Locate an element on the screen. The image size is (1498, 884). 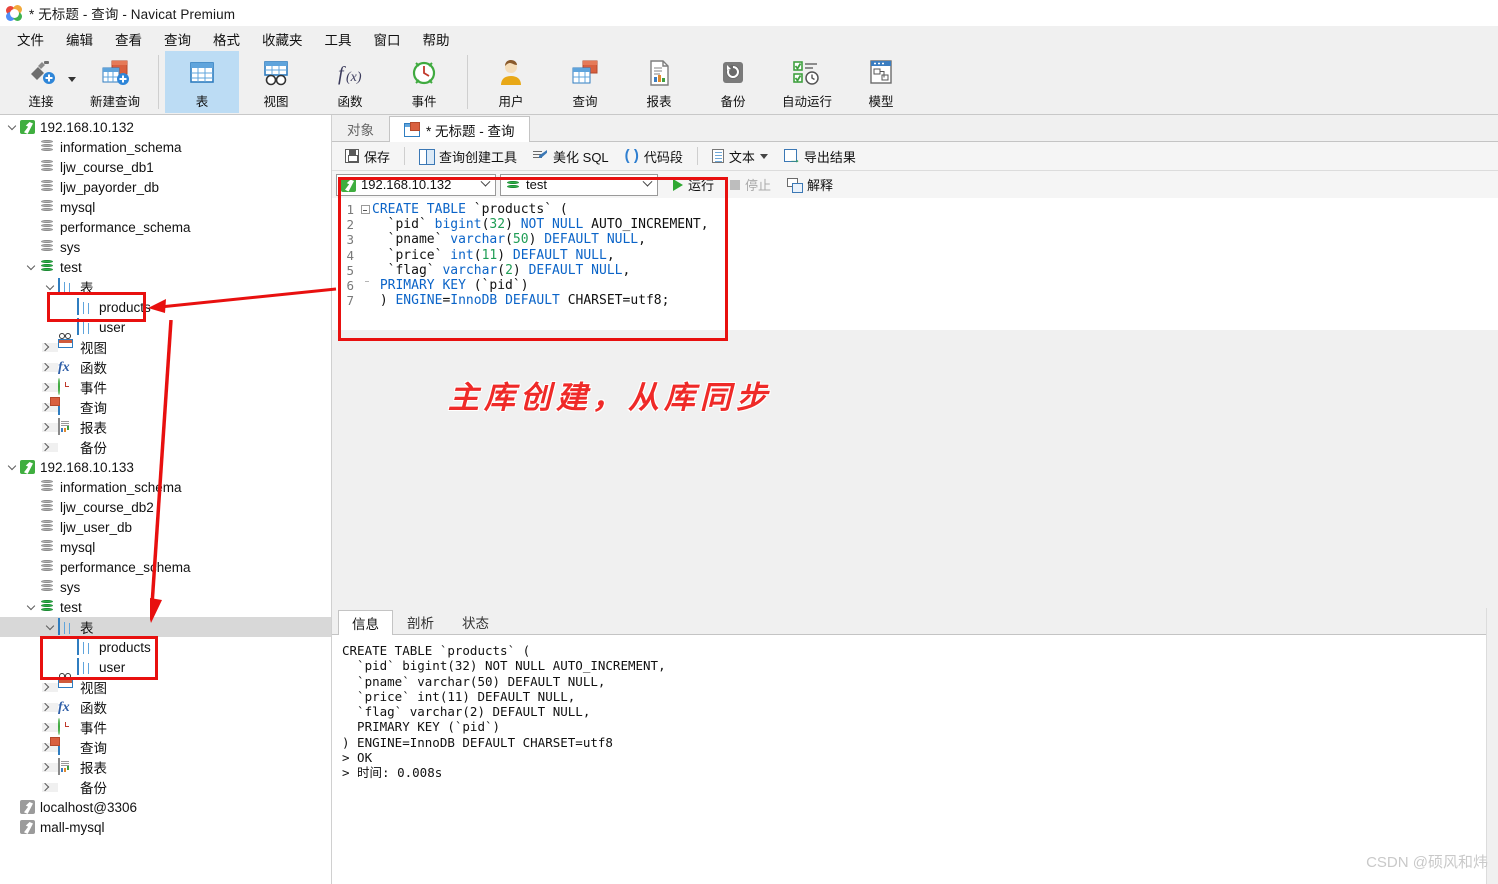
tree-node: ljw_payorder_db is located at coordinates (165, 187).